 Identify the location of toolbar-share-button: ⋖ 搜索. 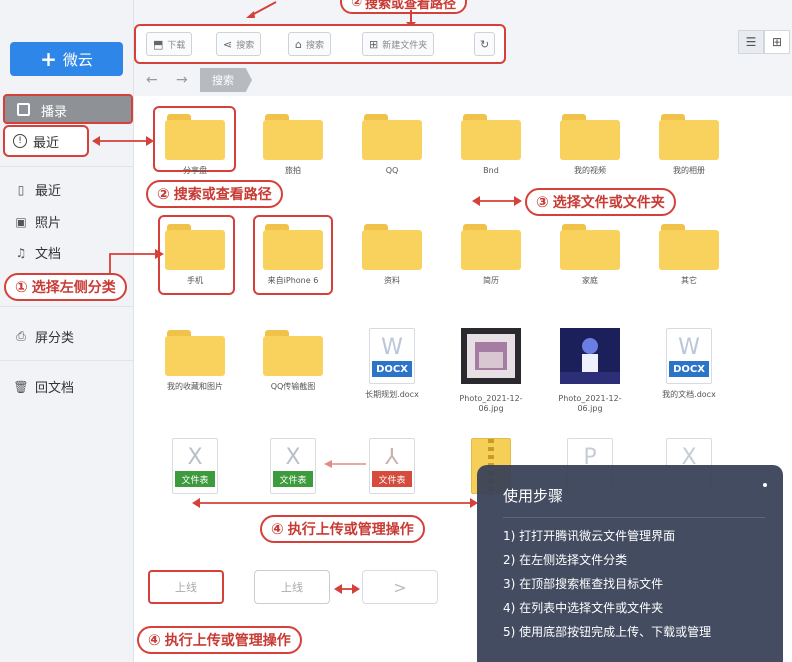
(239, 44).